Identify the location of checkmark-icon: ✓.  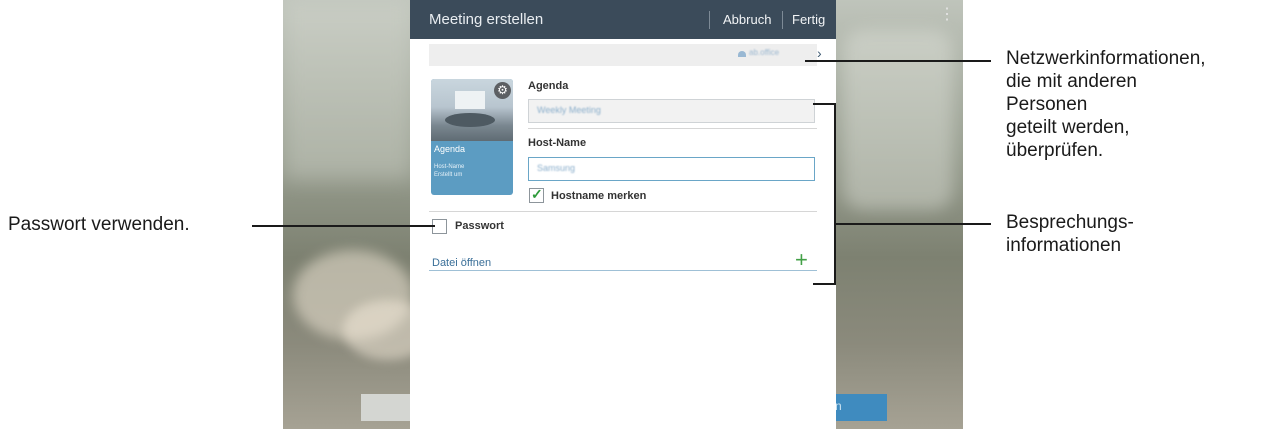
(537, 194).